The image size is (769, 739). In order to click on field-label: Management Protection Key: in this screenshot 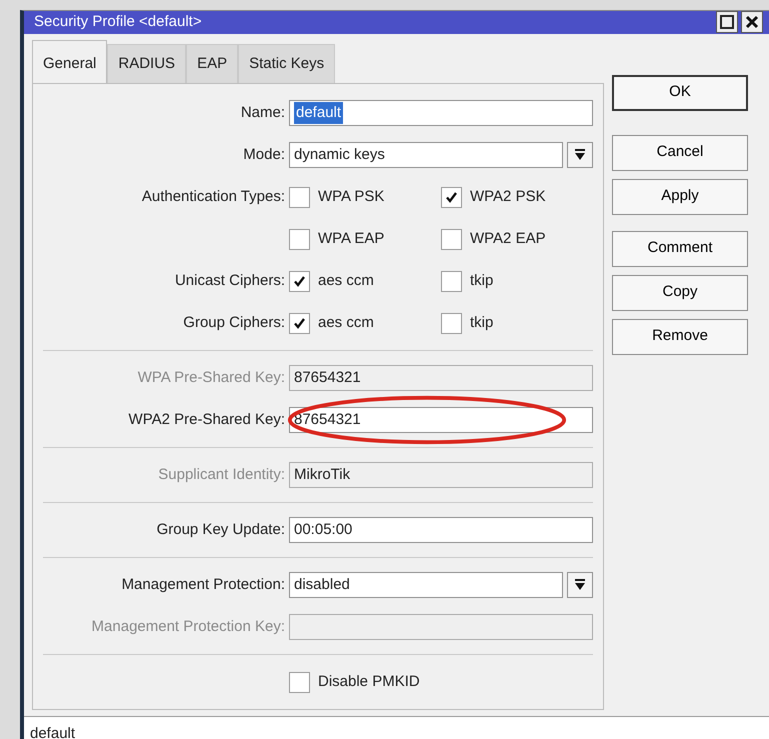, I will do `click(188, 626)`.